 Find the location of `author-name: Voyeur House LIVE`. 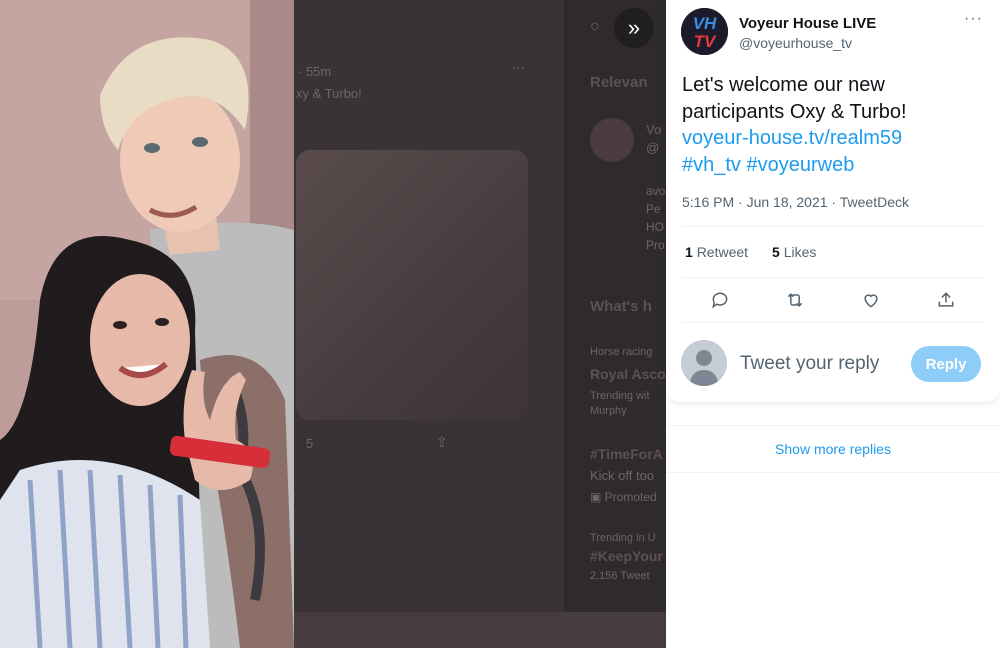

author-name: Voyeur House LIVE is located at coordinates (807, 23).